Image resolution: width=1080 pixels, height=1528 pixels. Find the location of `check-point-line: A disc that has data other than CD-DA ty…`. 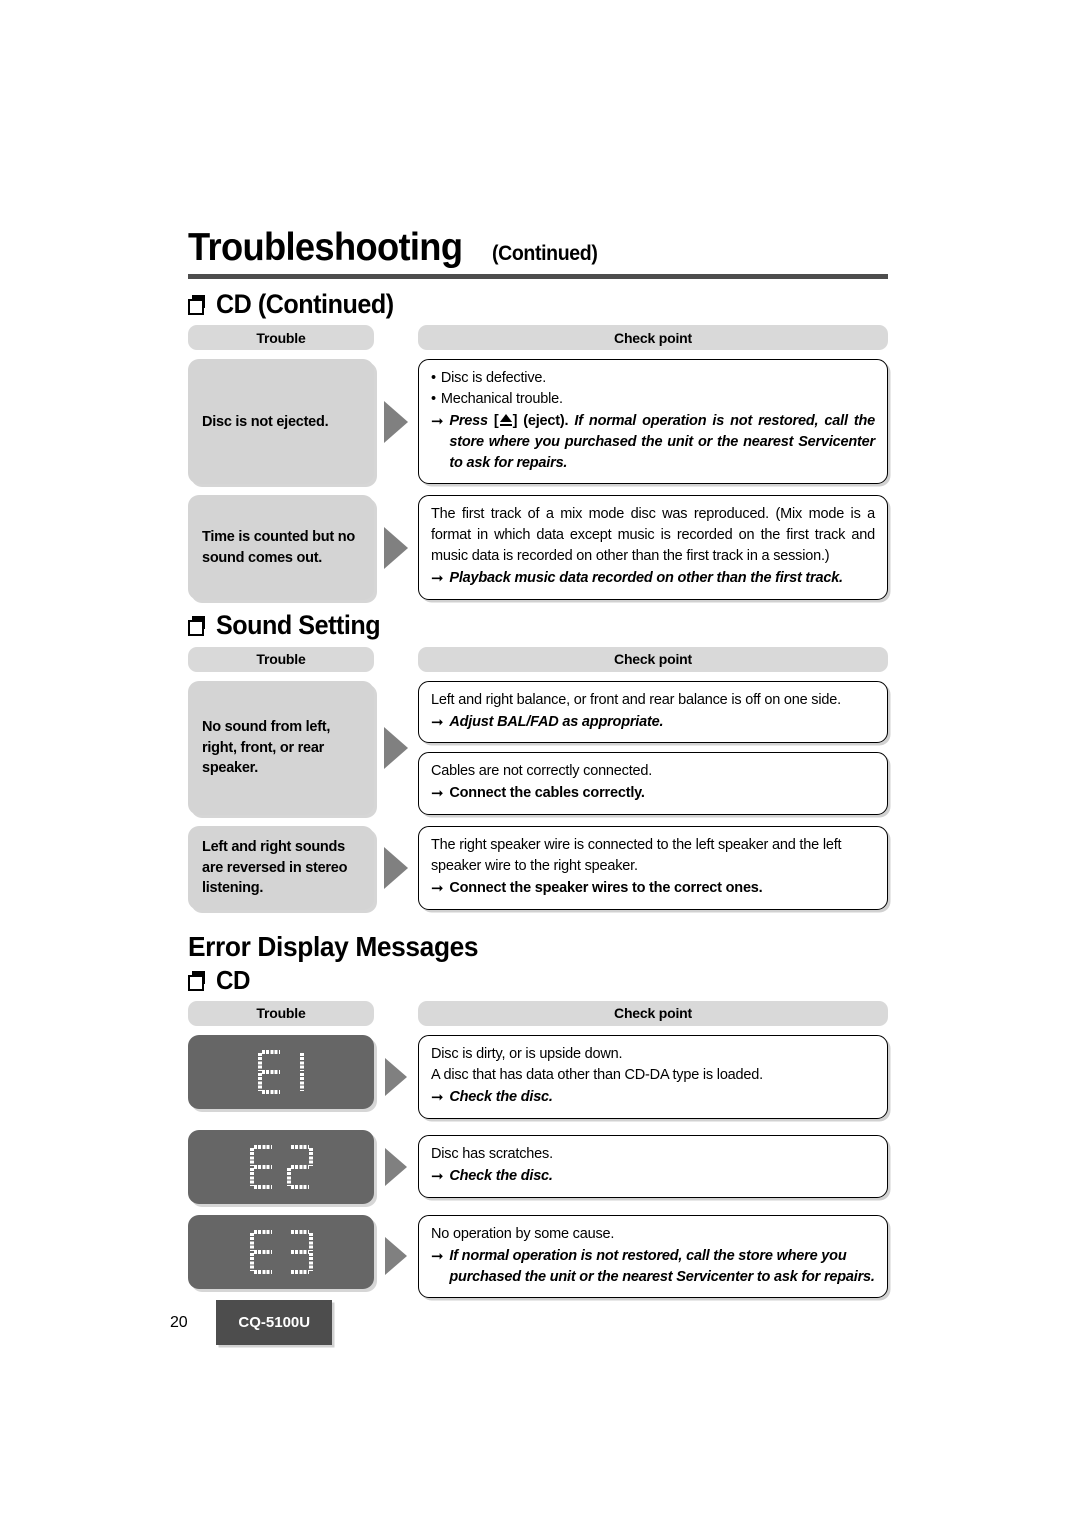

check-point-line: A disc that has data other than CD-DA ty… is located at coordinates (597, 1074).